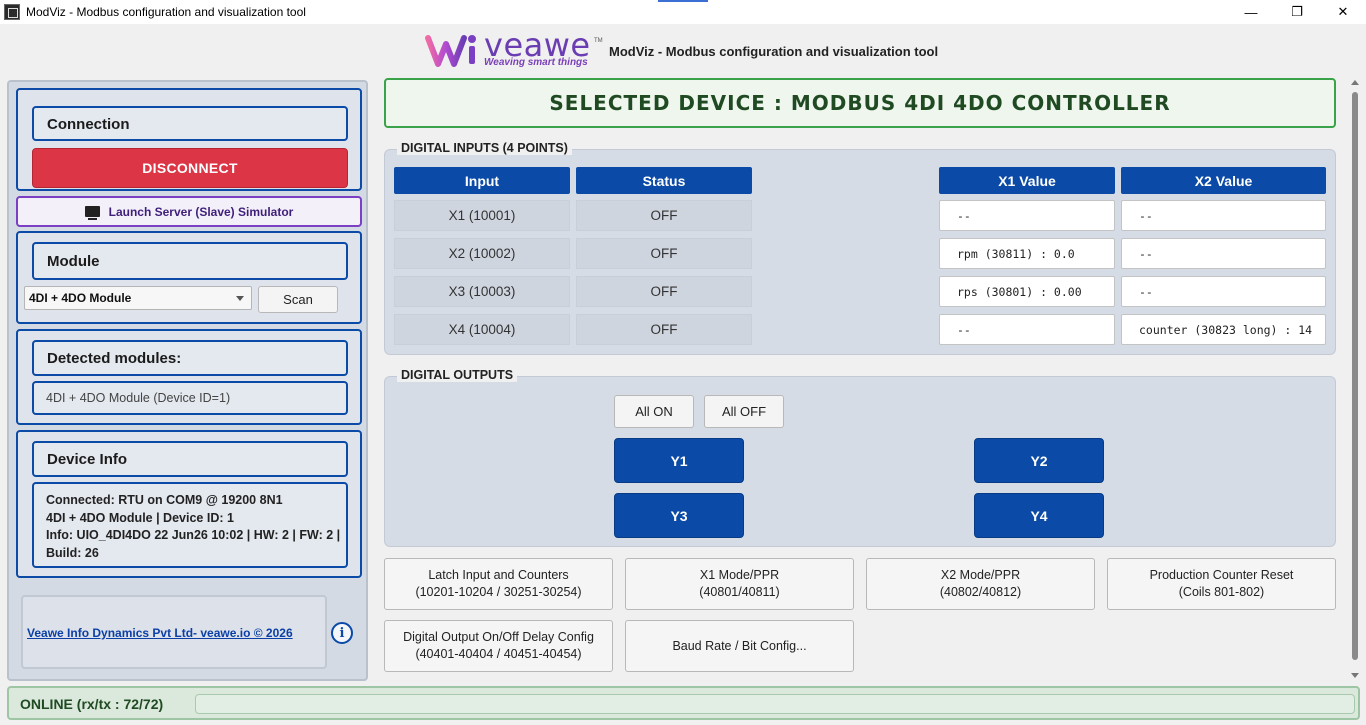 This screenshot has width=1366, height=725. I want to click on input-status-x3: OFF, so click(664, 291).